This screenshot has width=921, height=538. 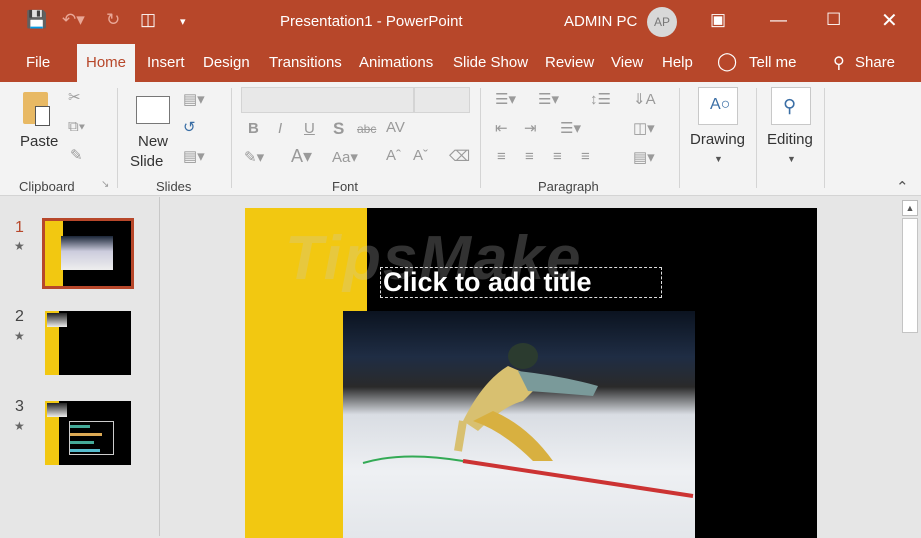 I want to click on line-spacing-icon: ↕☰, so click(x=600, y=99).